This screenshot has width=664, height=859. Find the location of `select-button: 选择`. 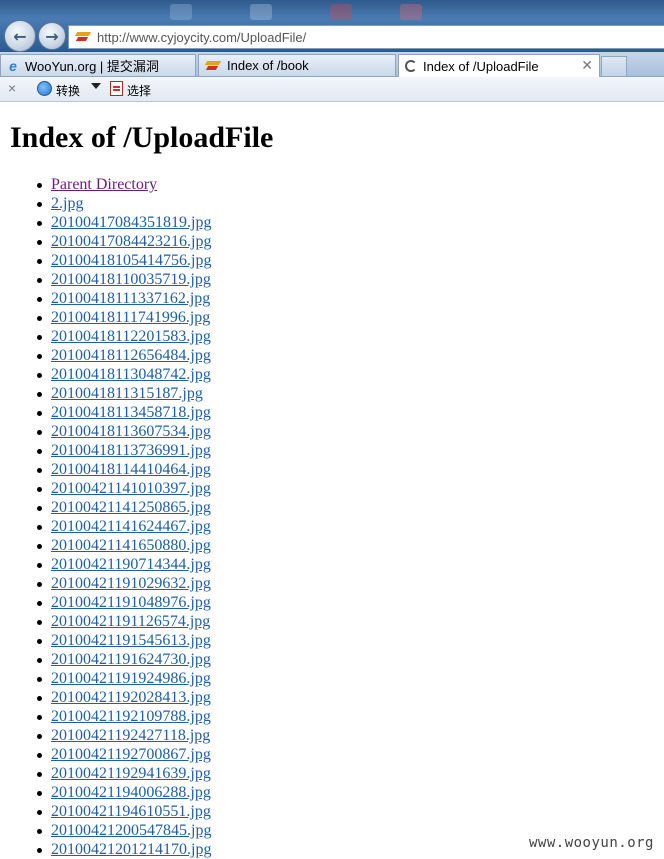

select-button: 选择 is located at coordinates (139, 90).